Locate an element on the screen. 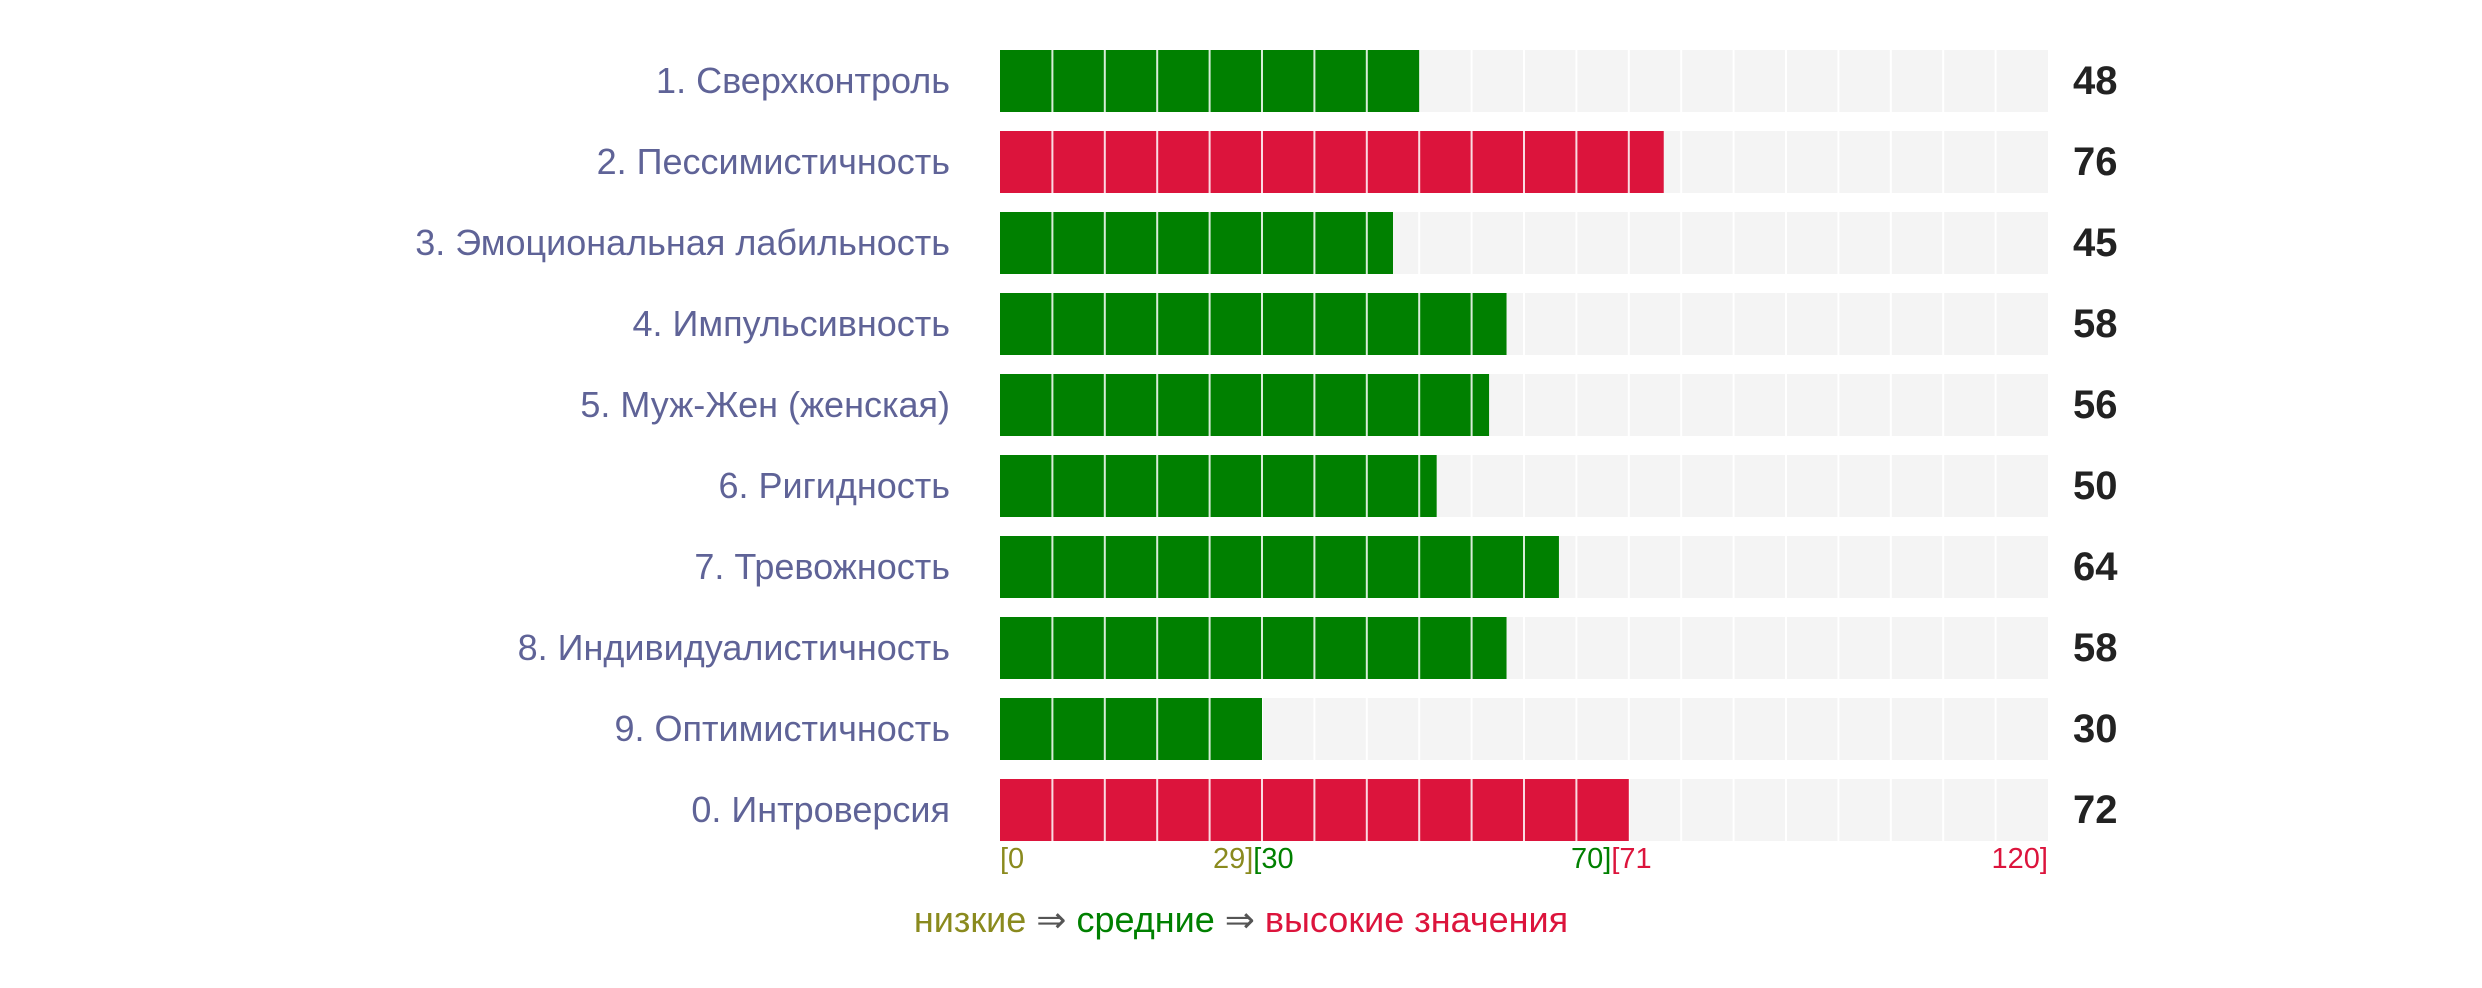  row-label: 7. Тревожность is located at coordinates (822, 566).